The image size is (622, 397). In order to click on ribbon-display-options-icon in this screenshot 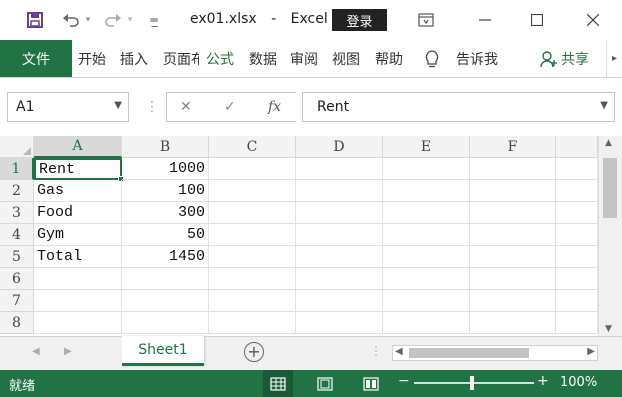, I will do `click(426, 20)`.